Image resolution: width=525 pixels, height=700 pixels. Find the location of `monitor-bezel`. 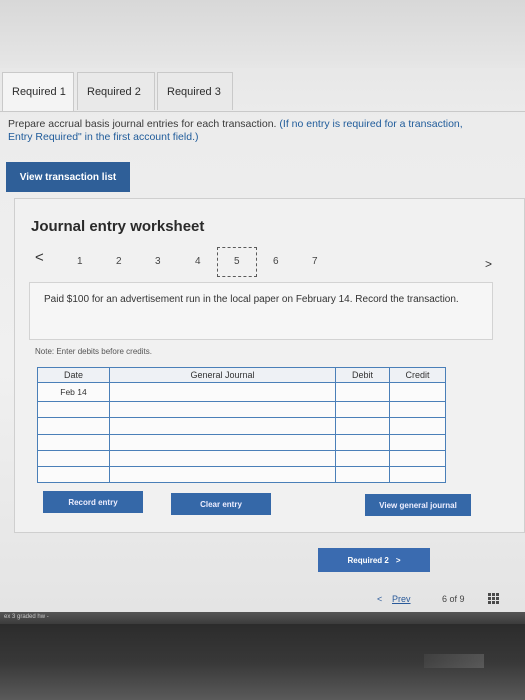

monitor-bezel is located at coordinates (262, 662).